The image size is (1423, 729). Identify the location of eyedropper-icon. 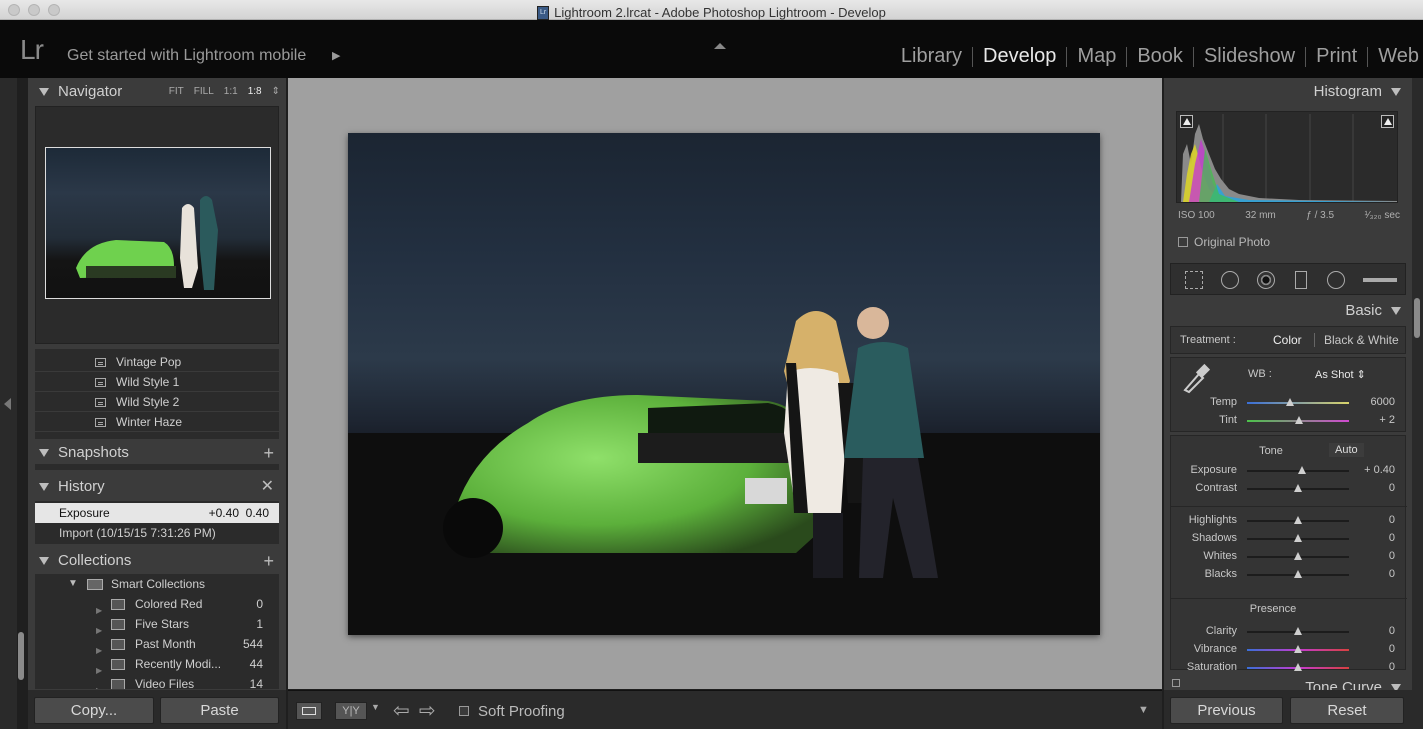
(1196, 378).